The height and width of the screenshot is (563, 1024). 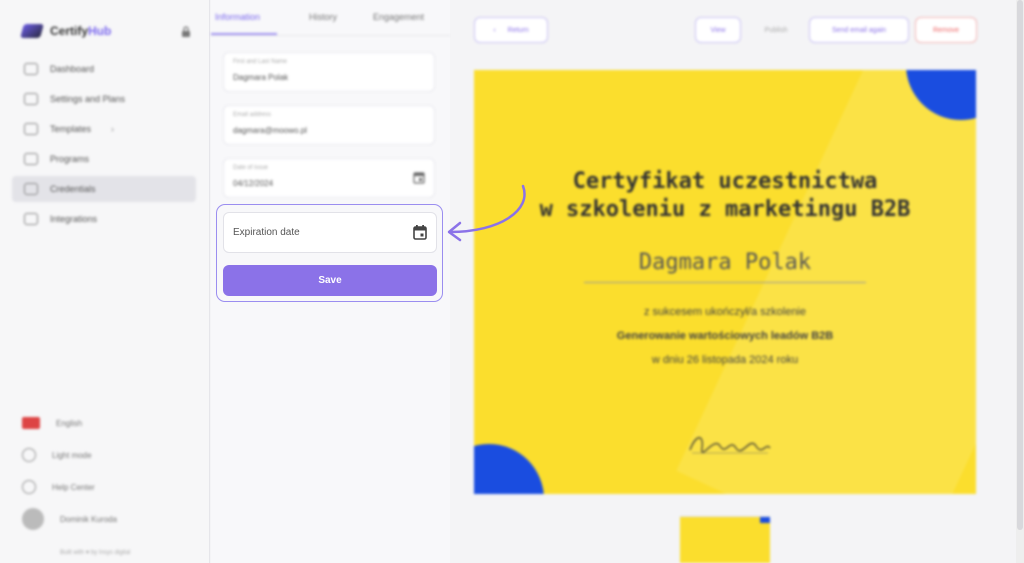 I want to click on theme-toggle: Light mode, so click(x=107, y=455).